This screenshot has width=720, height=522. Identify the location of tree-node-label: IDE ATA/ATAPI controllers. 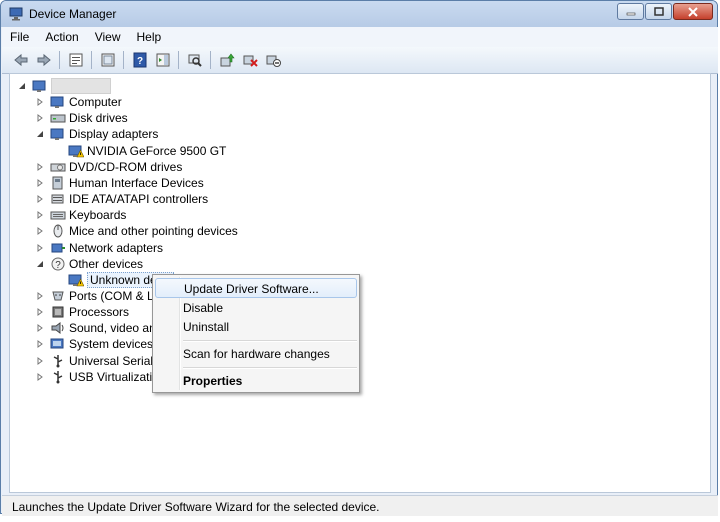
(139, 199).